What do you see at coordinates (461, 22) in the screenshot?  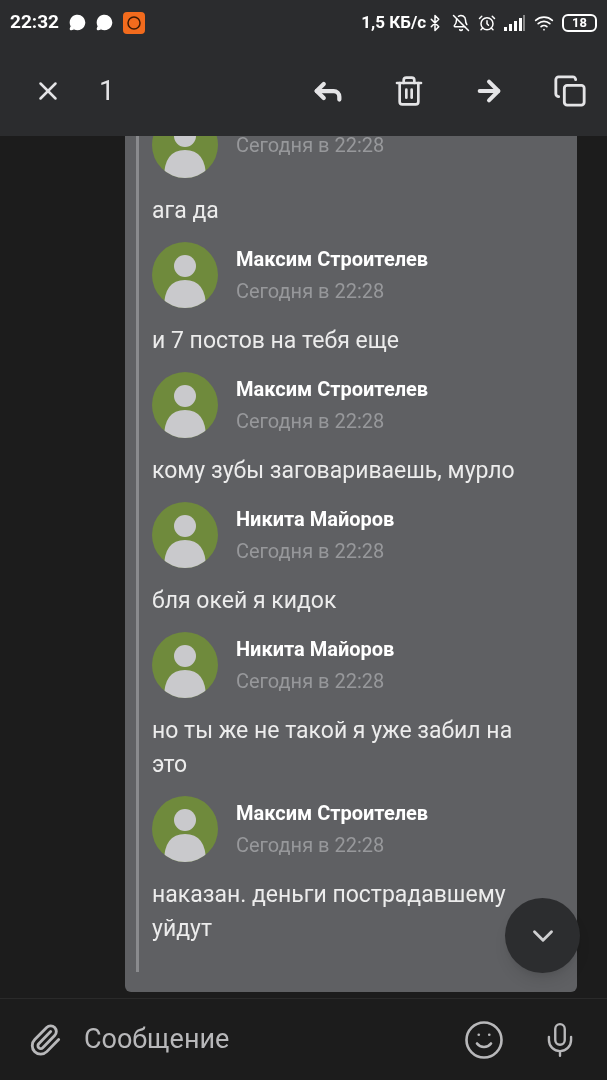 I see `muted-bell-icon` at bounding box center [461, 22].